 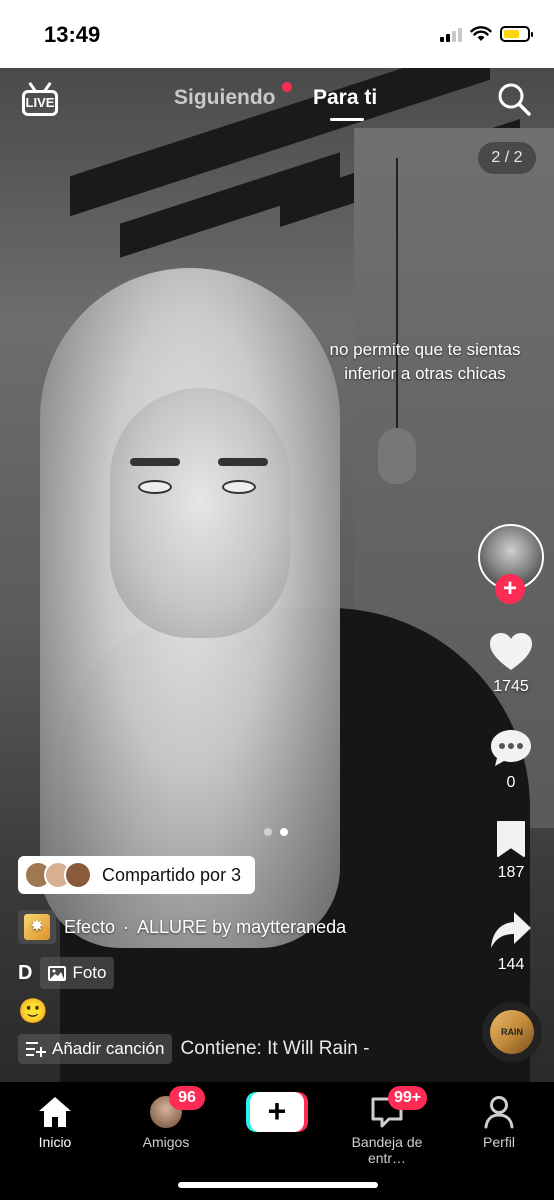 I want to click on tab-friends-label: Amigos, so click(x=166, y=1142).